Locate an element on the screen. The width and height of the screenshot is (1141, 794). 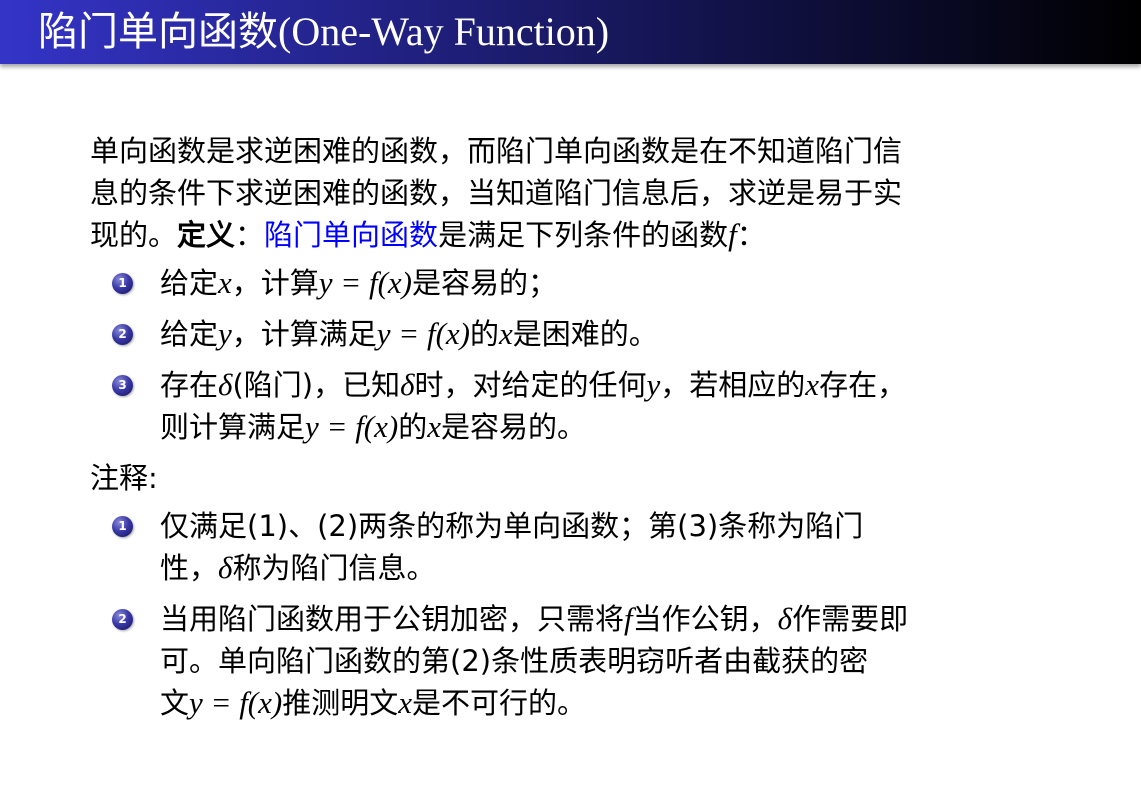
intro-text: 现的。 is located at coordinates (134, 235).